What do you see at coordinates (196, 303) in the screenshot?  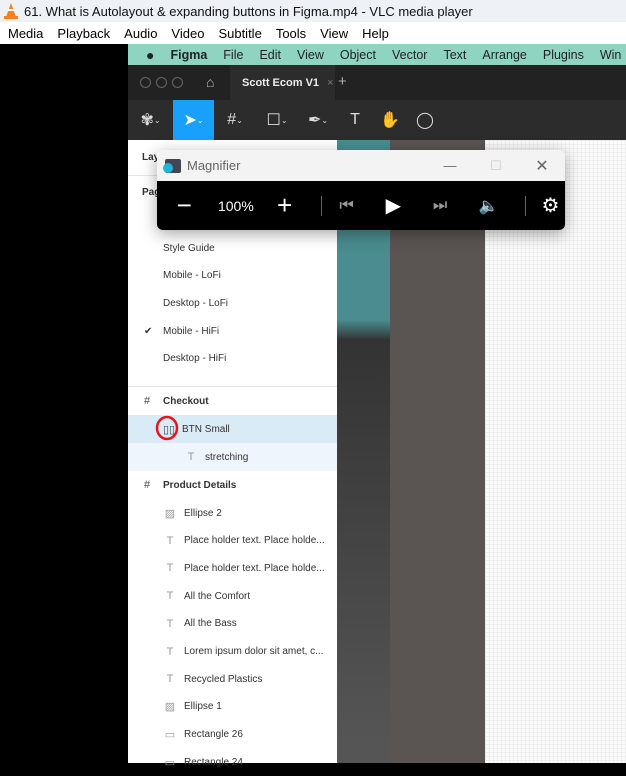 I see `page-label: Desktop - LoFi` at bounding box center [196, 303].